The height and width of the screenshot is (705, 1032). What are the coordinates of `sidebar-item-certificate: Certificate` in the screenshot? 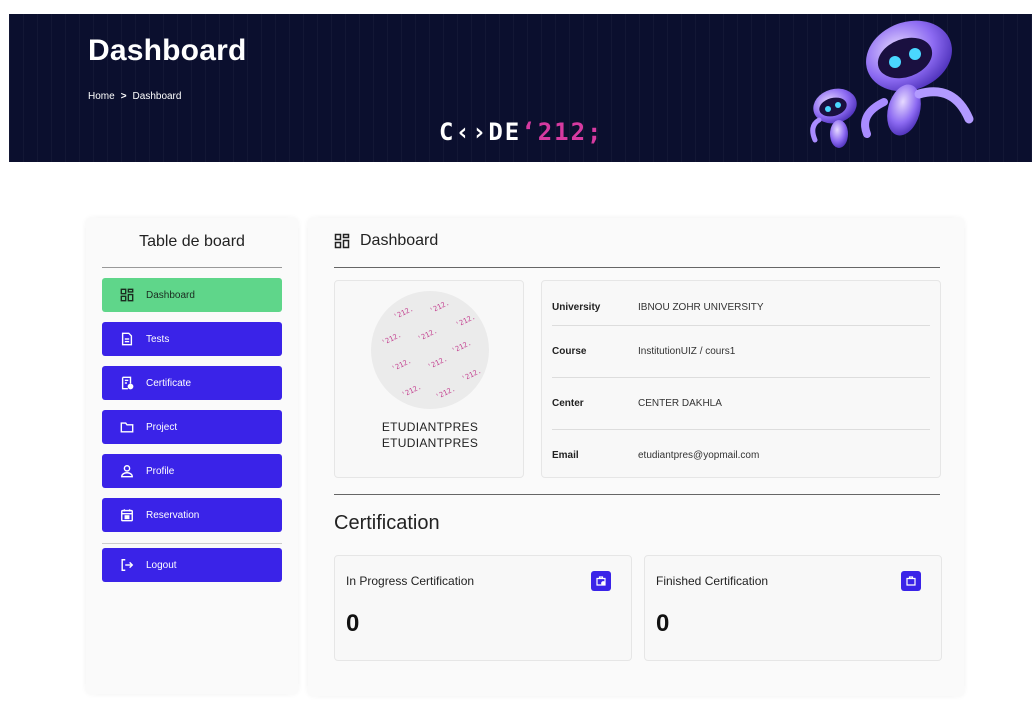 It's located at (192, 383).